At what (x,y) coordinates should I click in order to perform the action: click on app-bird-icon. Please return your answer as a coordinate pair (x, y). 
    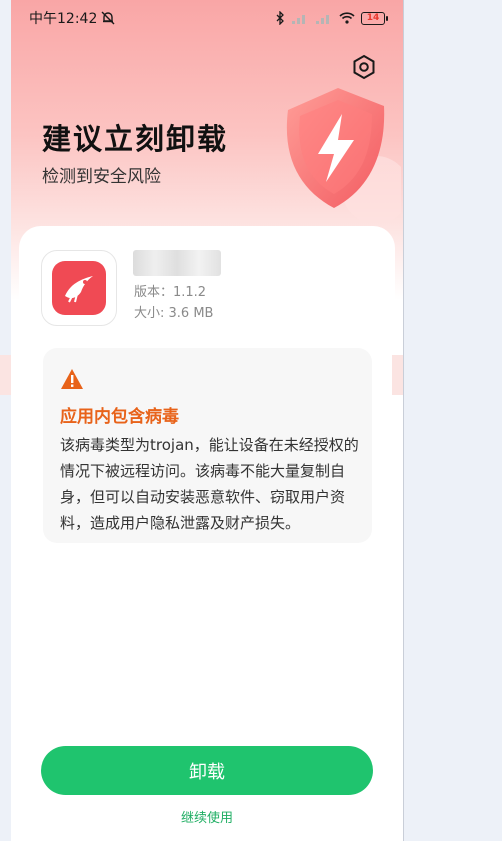
    Looking at the image, I should click on (79, 289).